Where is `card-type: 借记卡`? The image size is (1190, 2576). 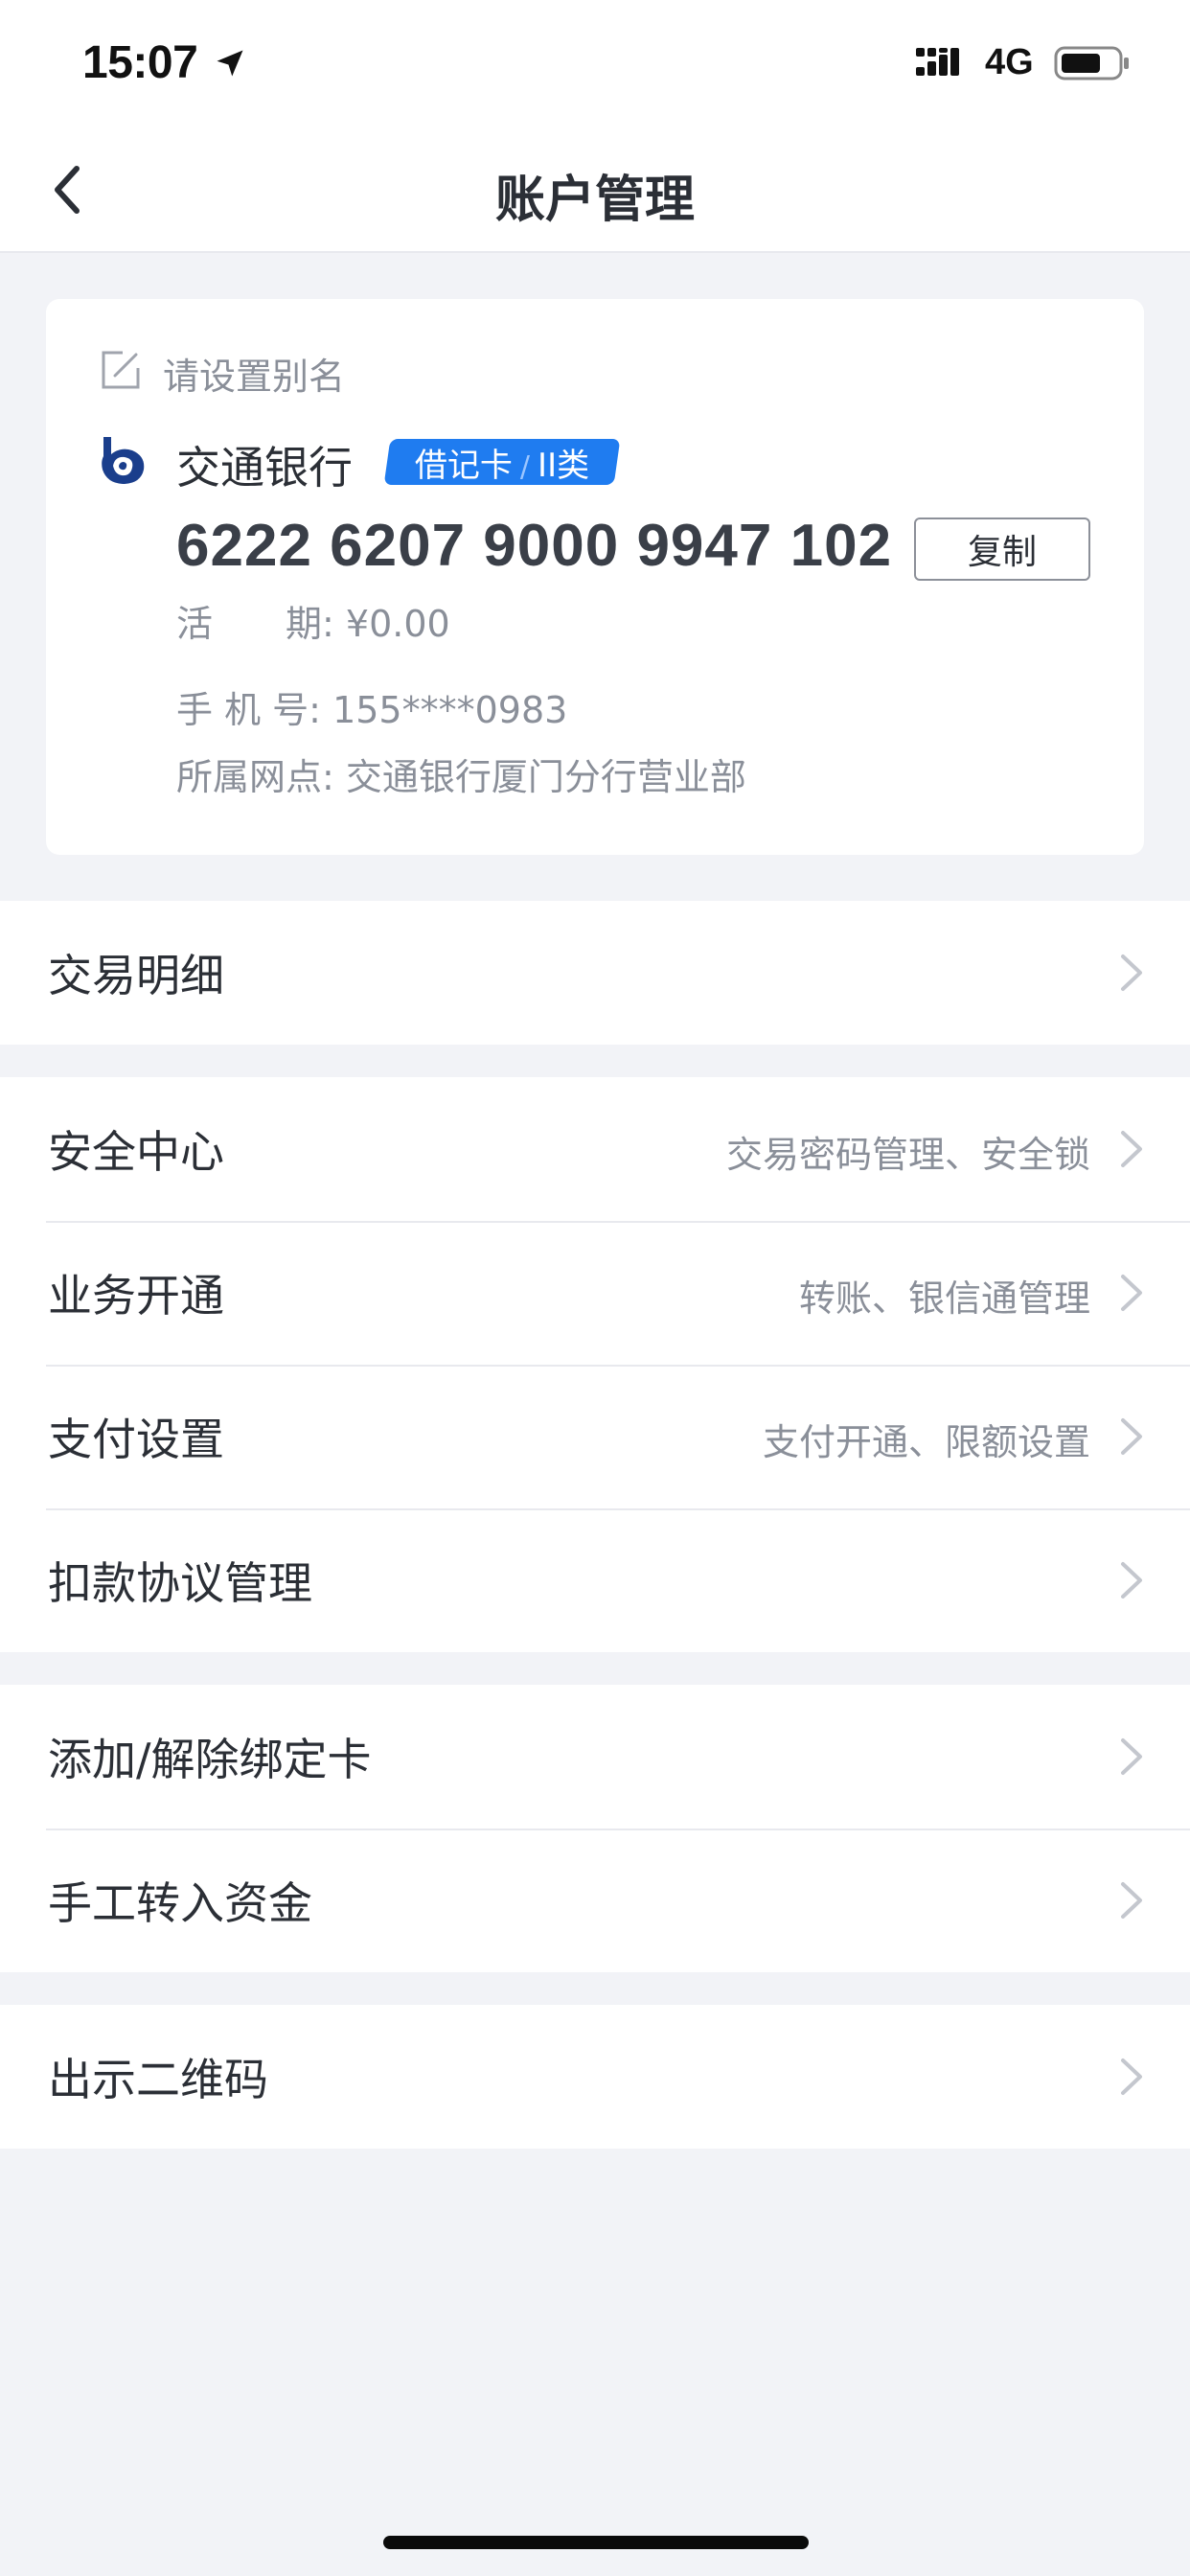 card-type: 借记卡 is located at coordinates (464, 466).